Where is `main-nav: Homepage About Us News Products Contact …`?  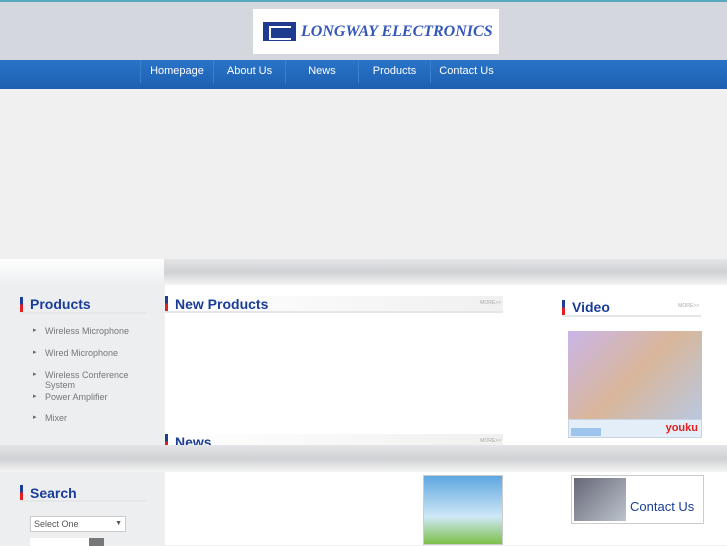
main-nav: Homepage About Us News Products Contact … is located at coordinates (363, 74).